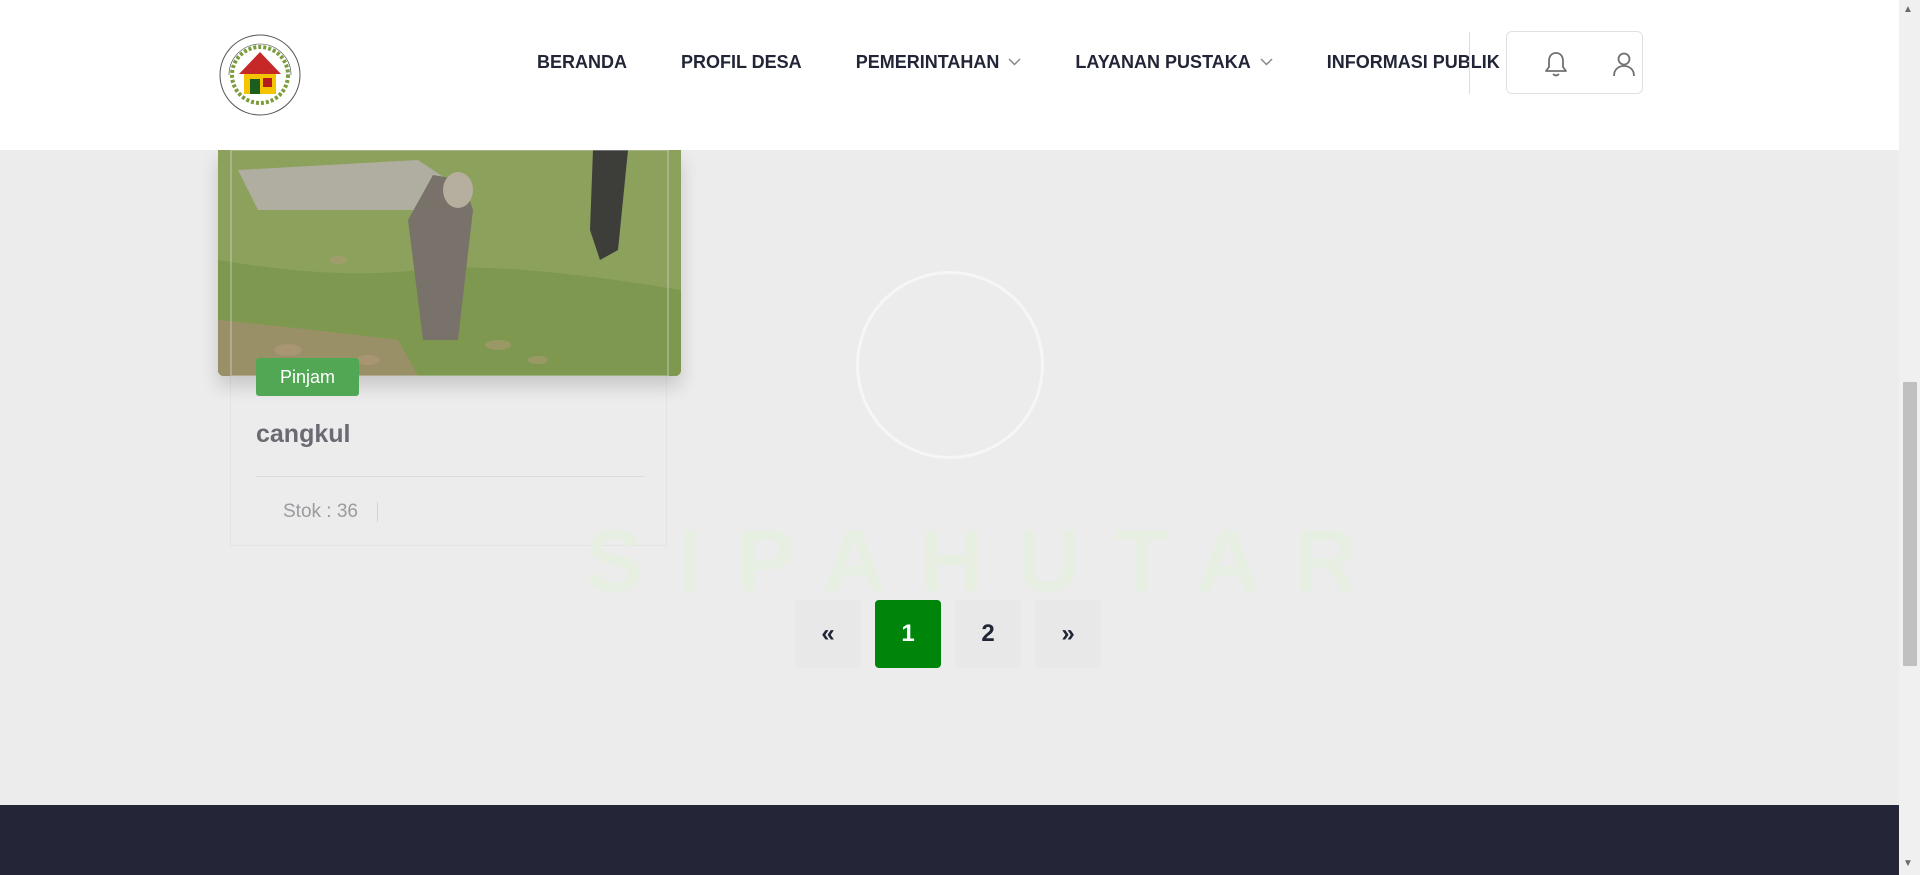 The width and height of the screenshot is (1920, 875). What do you see at coordinates (949, 840) in the screenshot?
I see `site-footer` at bounding box center [949, 840].